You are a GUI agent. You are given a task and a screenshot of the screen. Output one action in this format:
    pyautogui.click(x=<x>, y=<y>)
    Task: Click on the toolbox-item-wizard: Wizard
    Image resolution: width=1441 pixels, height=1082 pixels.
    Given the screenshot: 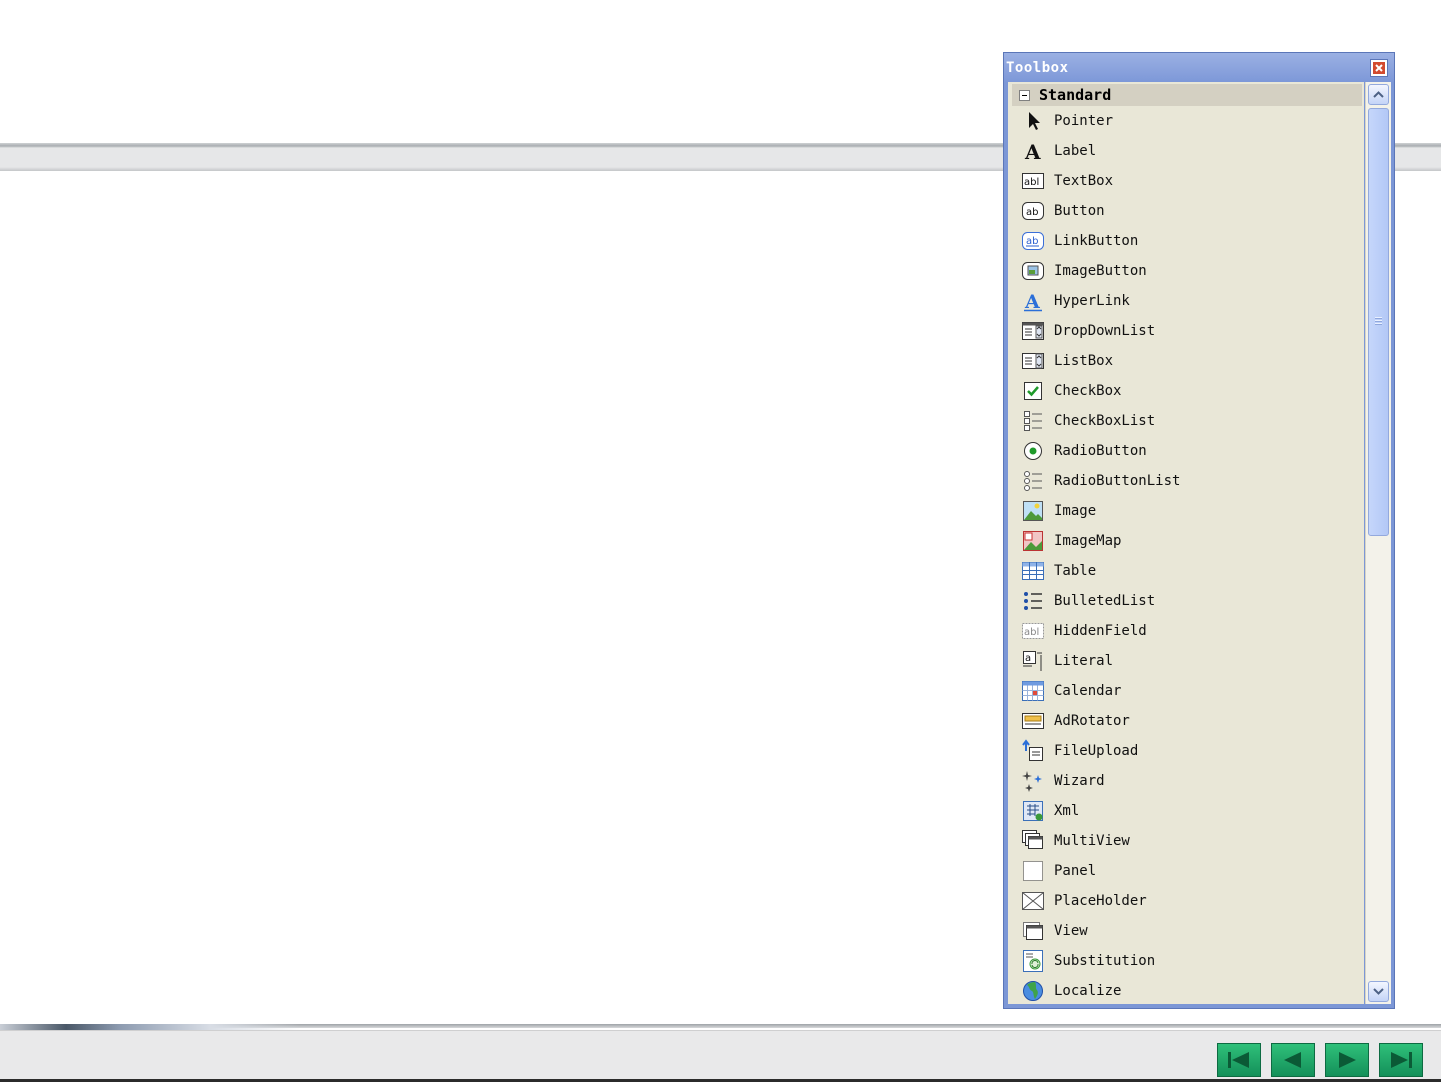 What is the action you would take?
    pyautogui.click(x=1186, y=781)
    